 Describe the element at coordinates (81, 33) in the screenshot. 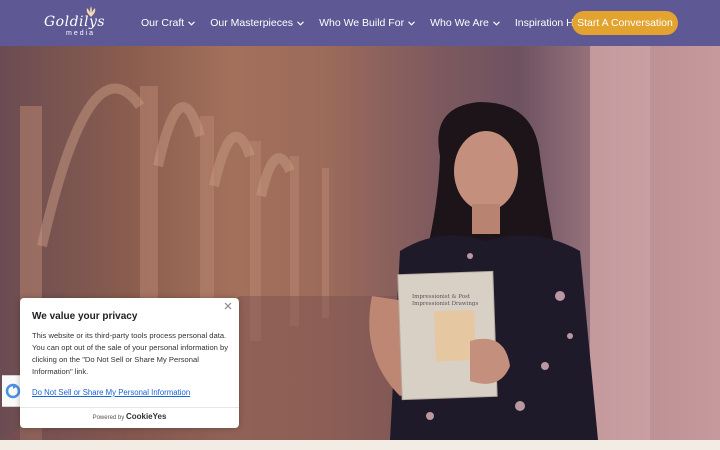

I see `logo-subtitle: media` at that location.